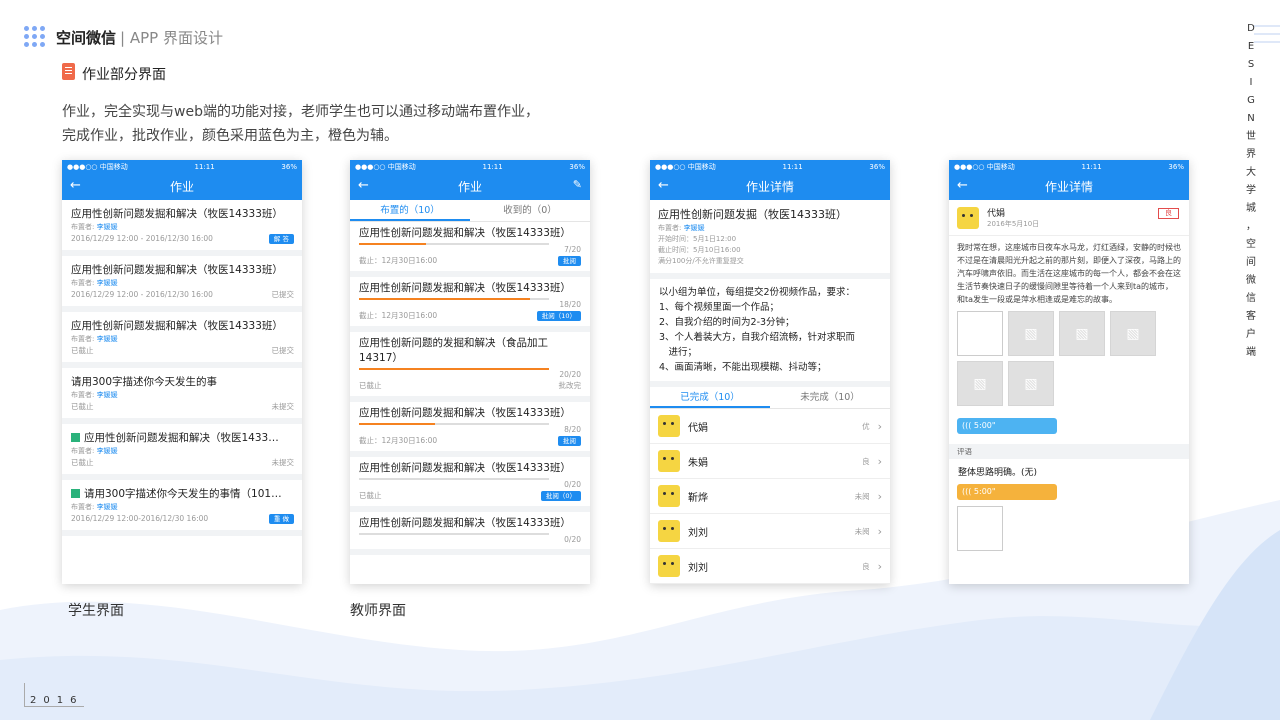  I want to click on submit-count: 18/20, so click(570, 304).